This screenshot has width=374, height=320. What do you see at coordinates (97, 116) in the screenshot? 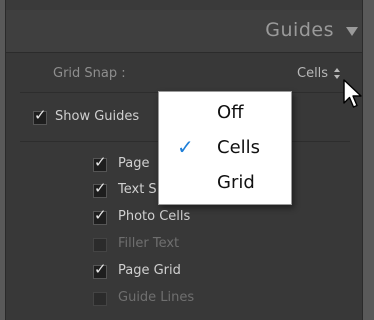
I see `show-guides-label: Show Guides` at bounding box center [97, 116].